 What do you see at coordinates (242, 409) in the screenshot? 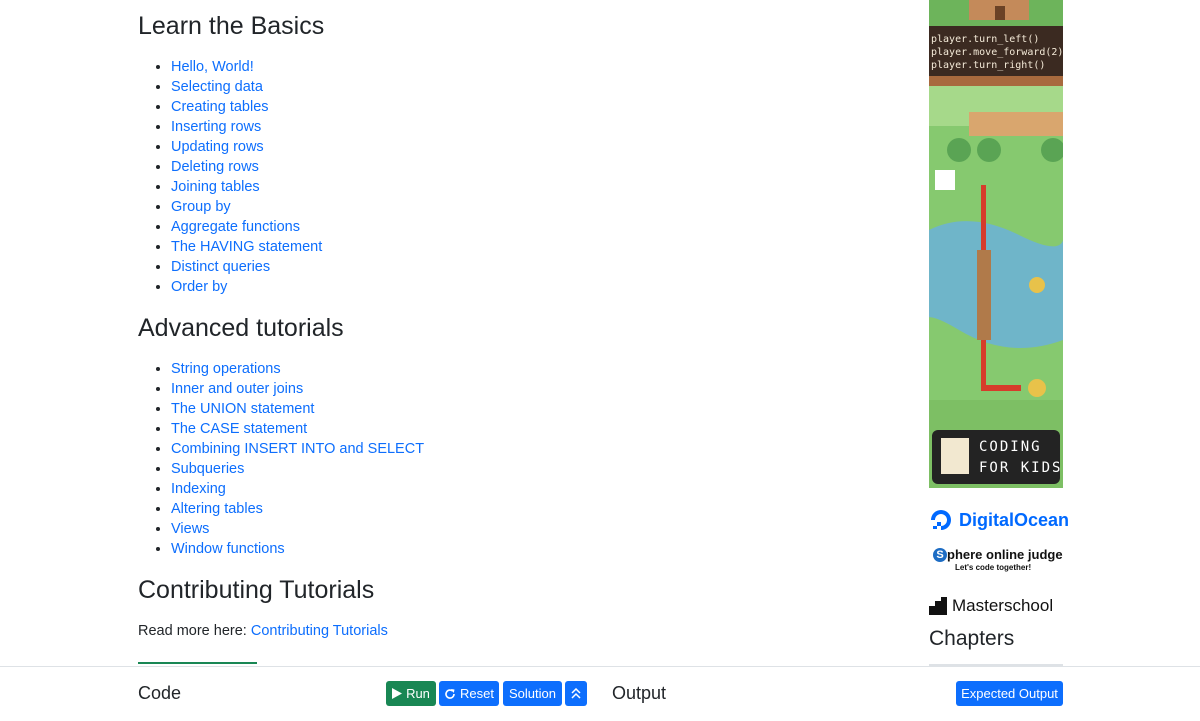
I see `tutorial-link: The UNION statement` at bounding box center [242, 409].